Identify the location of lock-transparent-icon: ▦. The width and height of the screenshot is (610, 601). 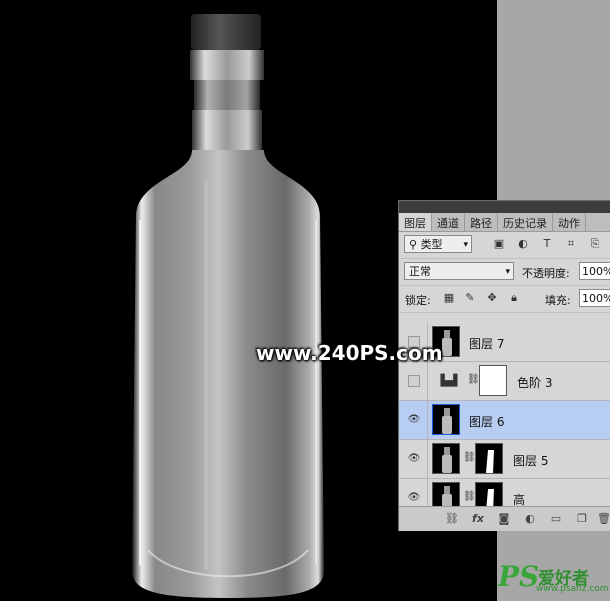
(449, 298).